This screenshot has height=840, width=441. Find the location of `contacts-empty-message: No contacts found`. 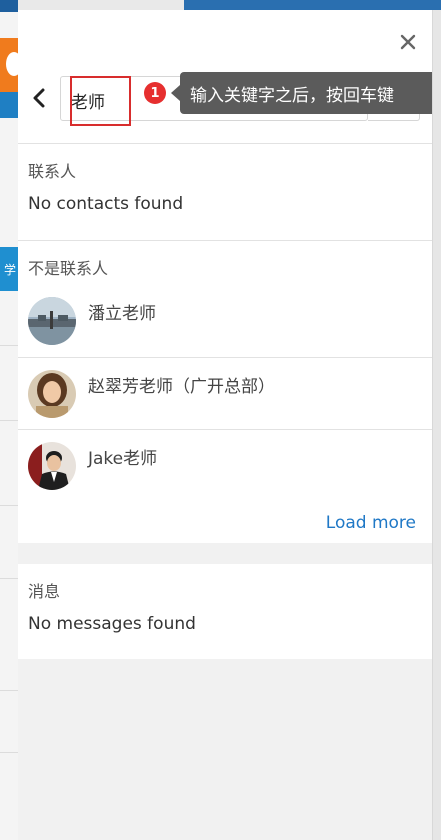

contacts-empty-message: No contacts found is located at coordinates (106, 204).